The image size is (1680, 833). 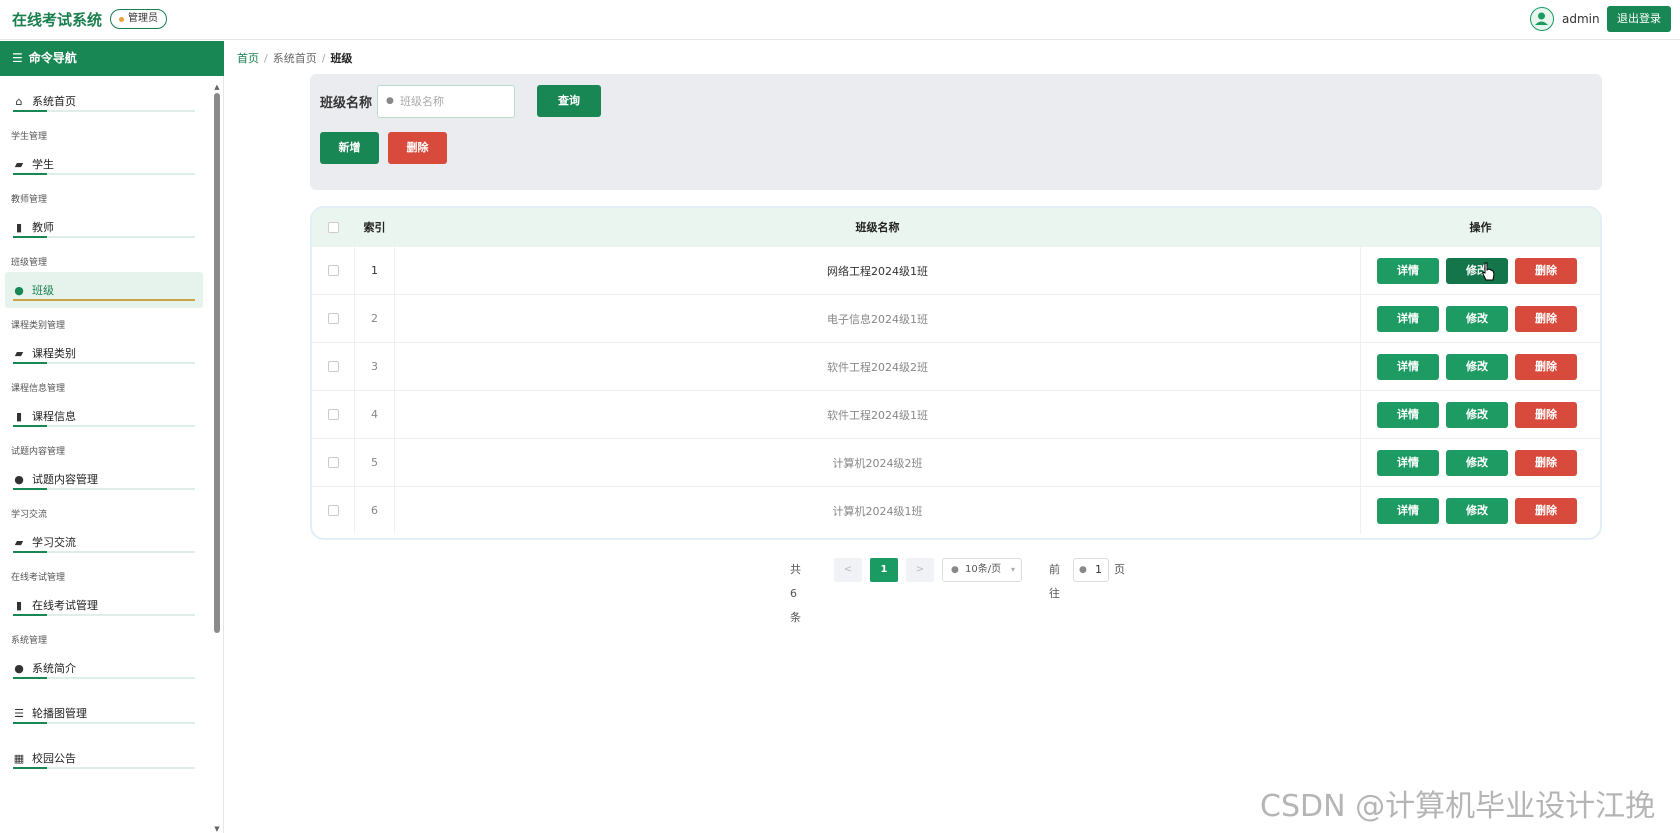 What do you see at coordinates (104, 164) in the screenshot?
I see `sidebar-item-2: ▰ 学生` at bounding box center [104, 164].